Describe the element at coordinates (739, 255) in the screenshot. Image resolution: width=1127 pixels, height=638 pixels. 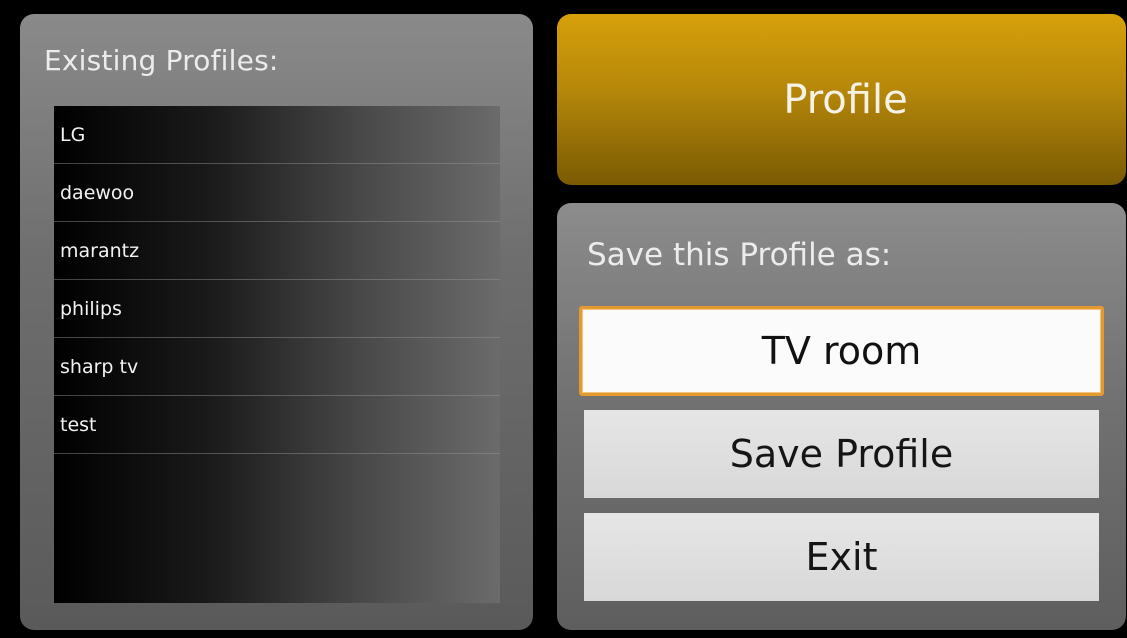
I see `save-as-label: Save this Profile as:` at that location.